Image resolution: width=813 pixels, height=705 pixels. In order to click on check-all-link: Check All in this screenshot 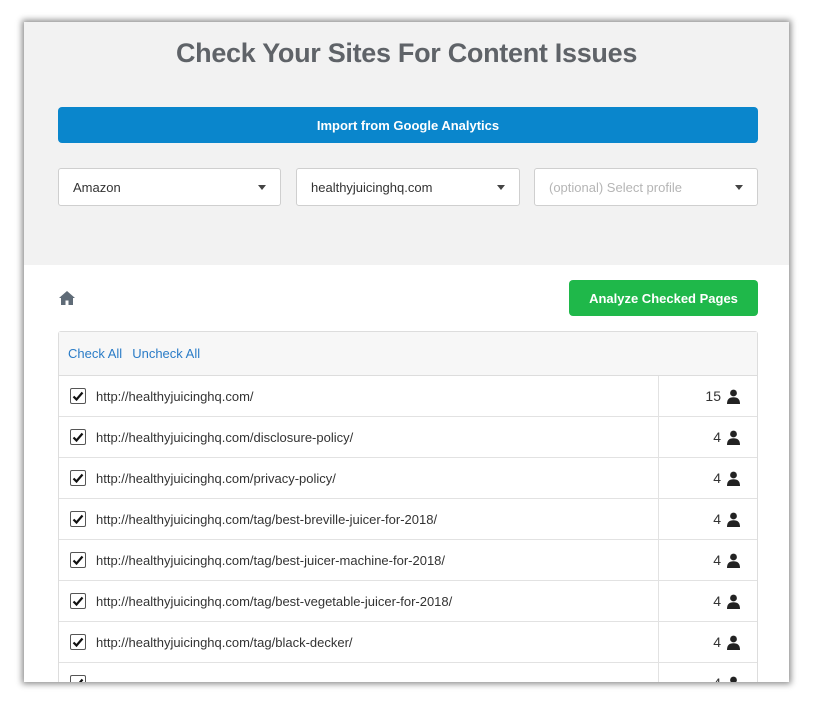, I will do `click(95, 353)`.